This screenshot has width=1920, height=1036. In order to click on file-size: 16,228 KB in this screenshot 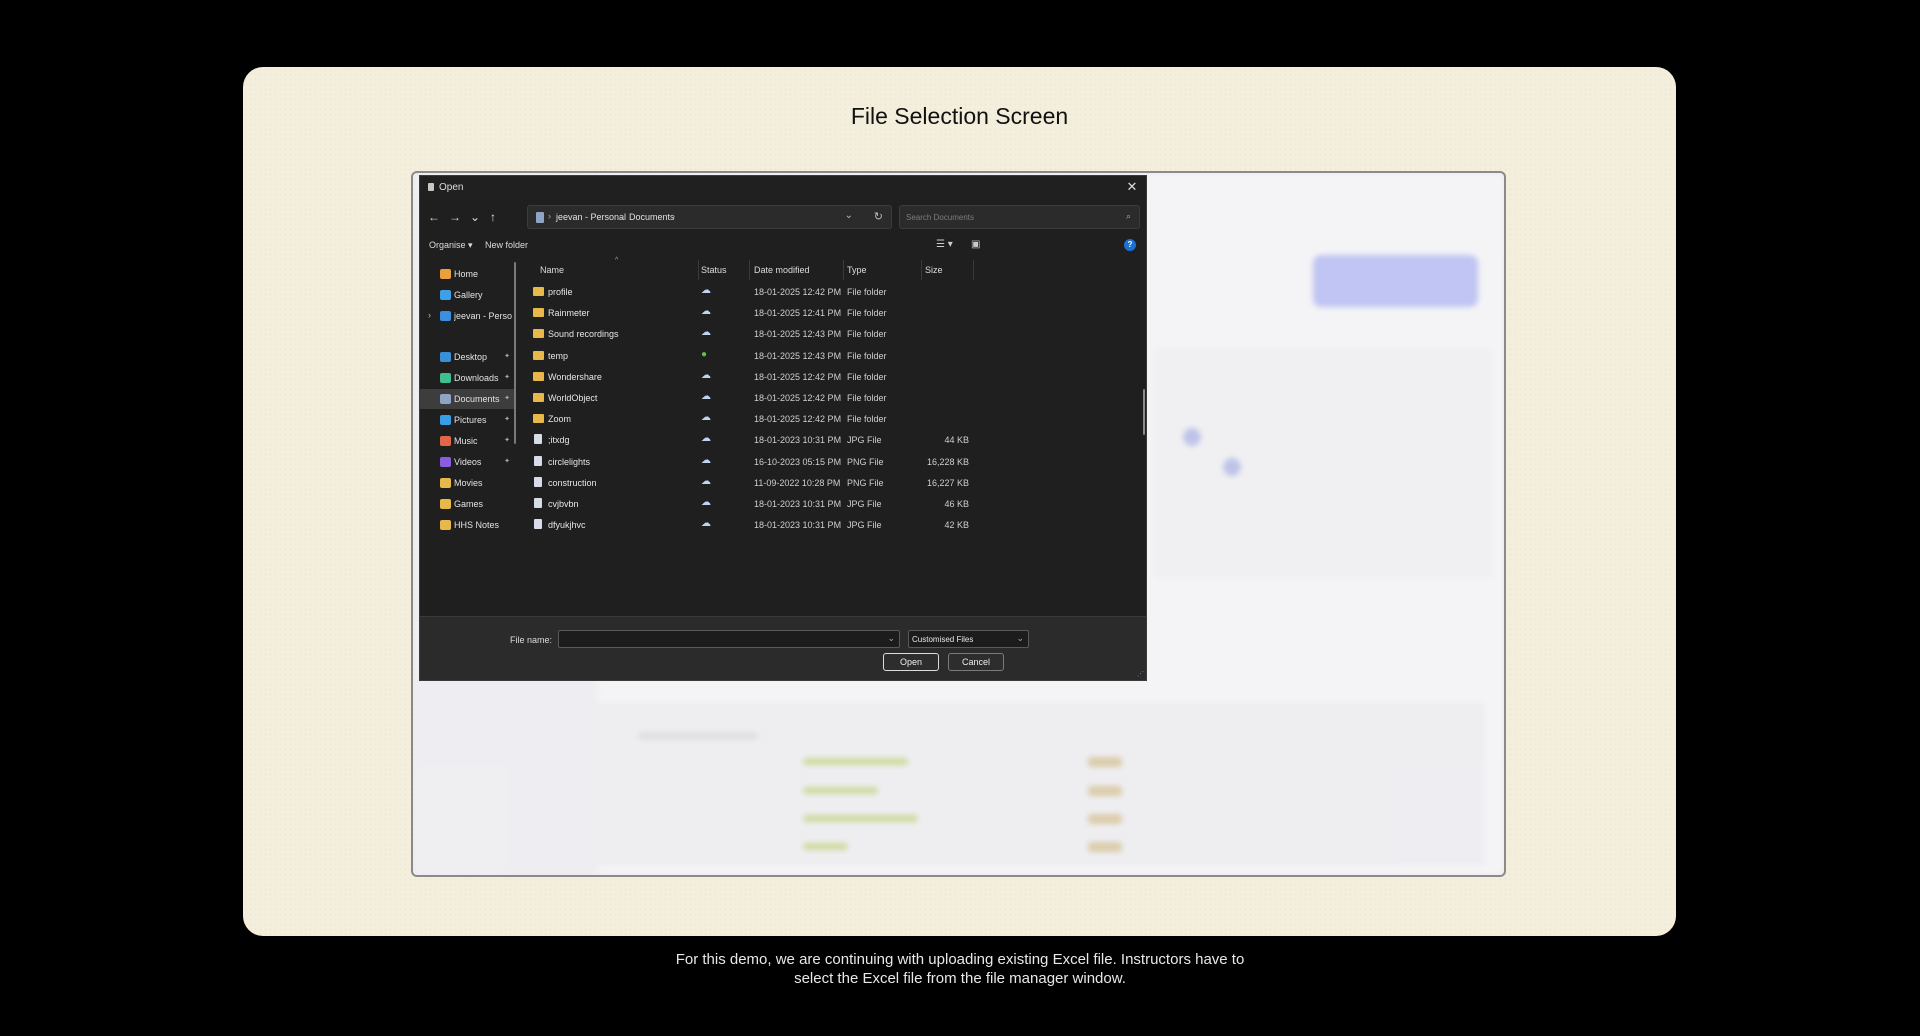, I will do `click(947, 461)`.